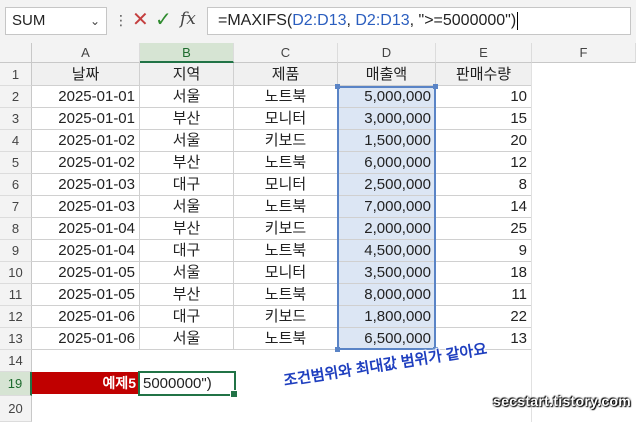  I want to click on table-cell-sales: 8,000,000, so click(387, 295).